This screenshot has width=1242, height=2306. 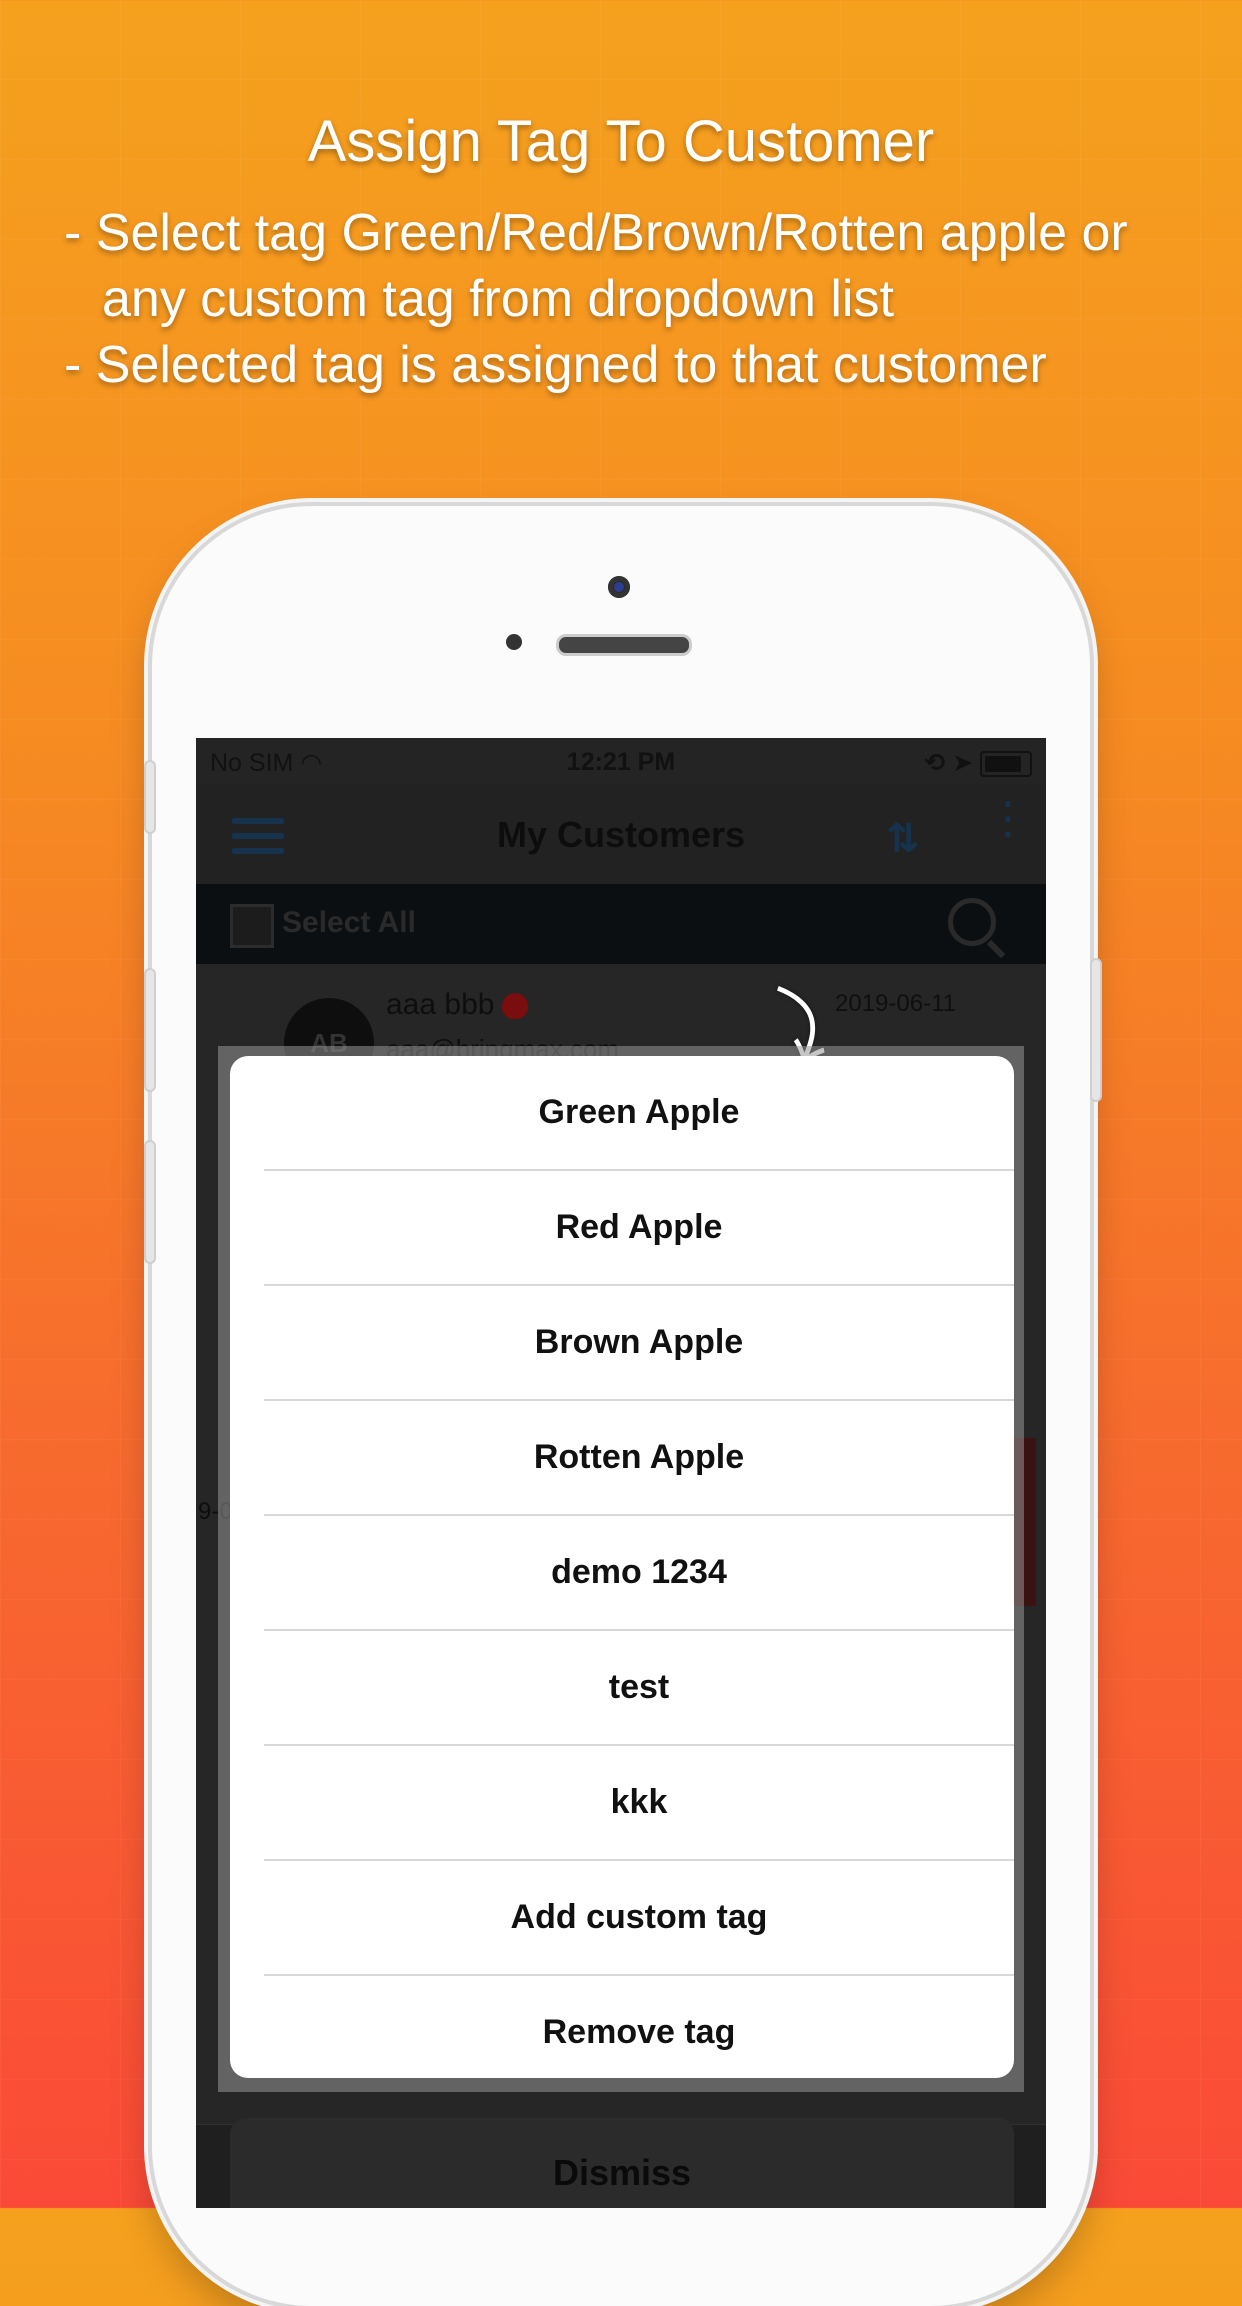 What do you see at coordinates (621, 141) in the screenshot?
I see `promo-headline: Assign Tag To Customer` at bounding box center [621, 141].